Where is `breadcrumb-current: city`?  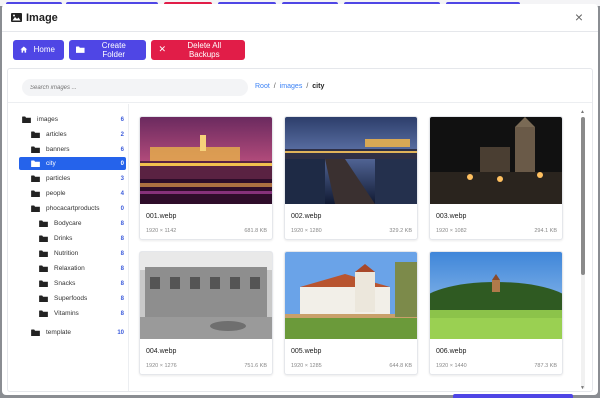 breadcrumb-current: city is located at coordinates (318, 86).